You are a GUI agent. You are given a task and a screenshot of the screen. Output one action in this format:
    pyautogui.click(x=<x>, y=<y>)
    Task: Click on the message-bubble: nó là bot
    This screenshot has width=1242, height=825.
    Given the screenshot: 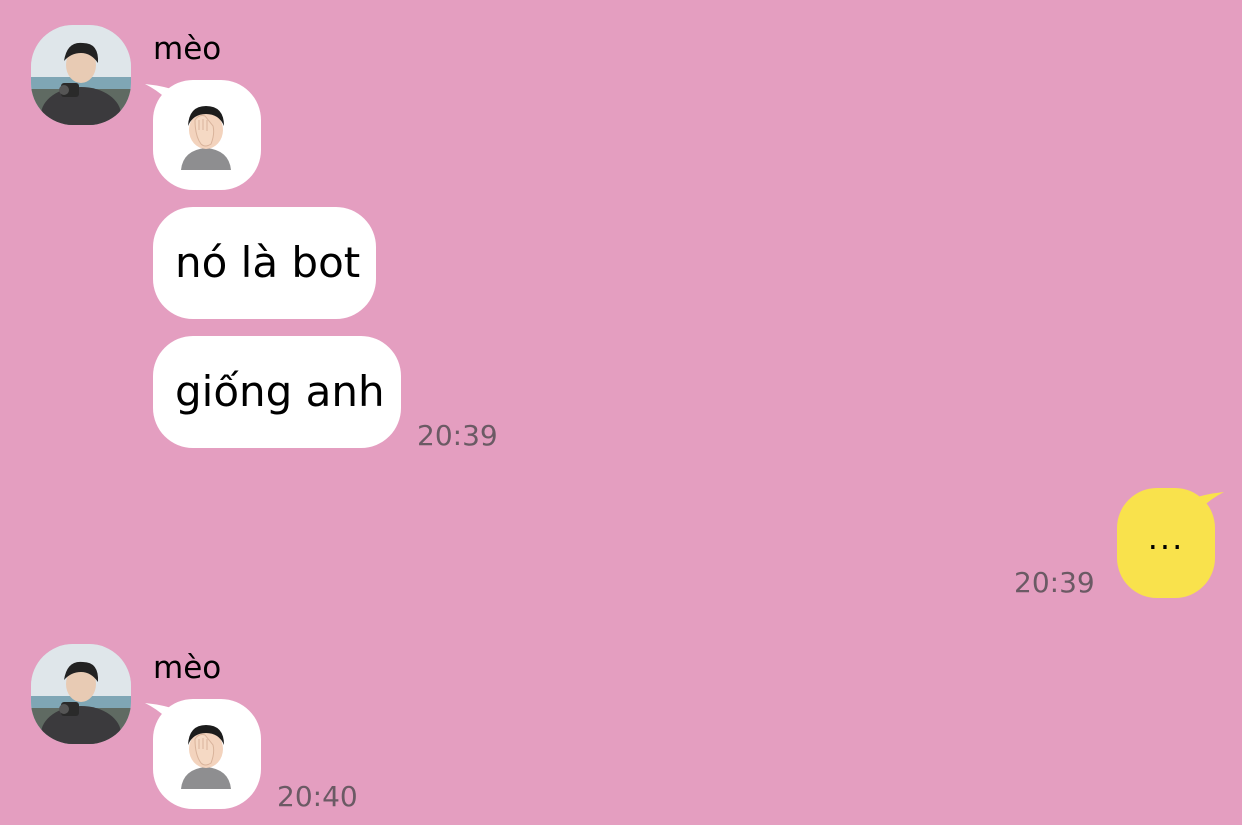 What is the action you would take?
    pyautogui.click(x=264, y=263)
    